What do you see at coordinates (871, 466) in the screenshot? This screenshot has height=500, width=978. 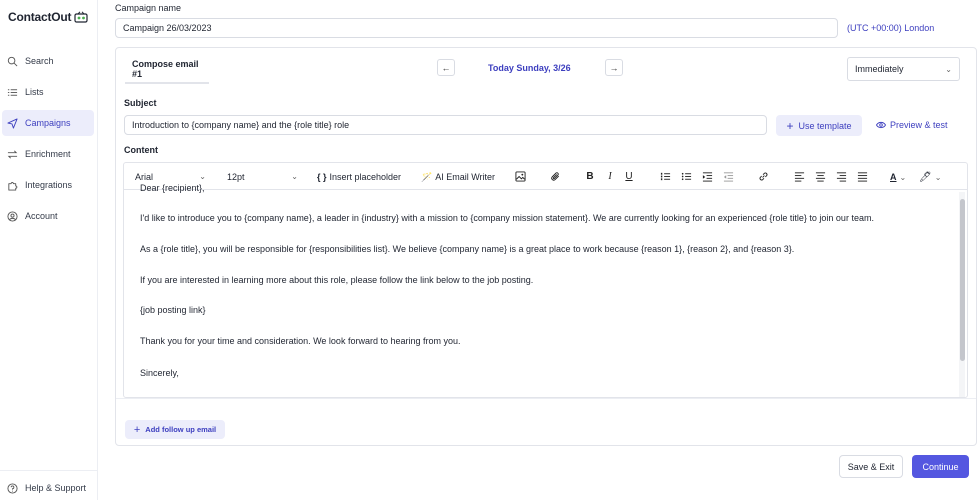 I see `save-exit-button: Save & Exit` at bounding box center [871, 466].